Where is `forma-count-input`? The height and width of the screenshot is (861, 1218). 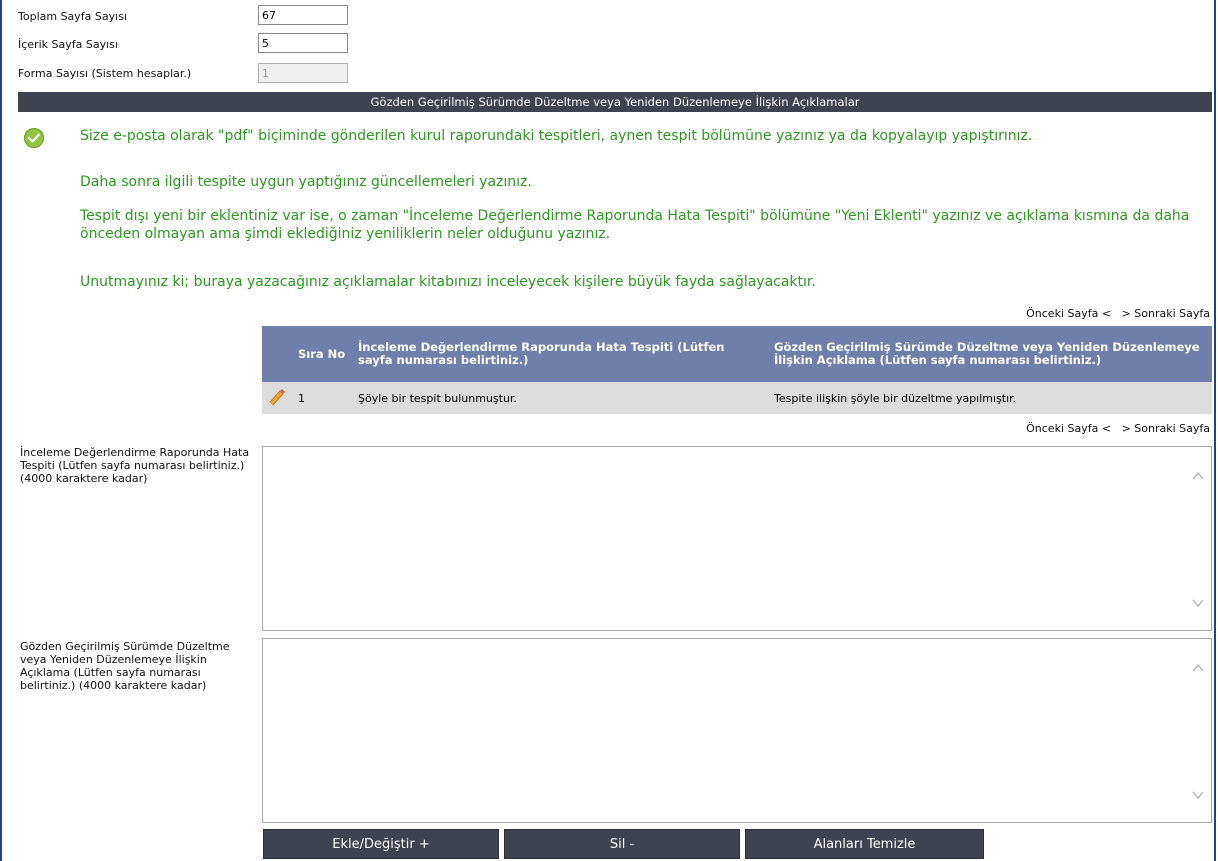 forma-count-input is located at coordinates (303, 73).